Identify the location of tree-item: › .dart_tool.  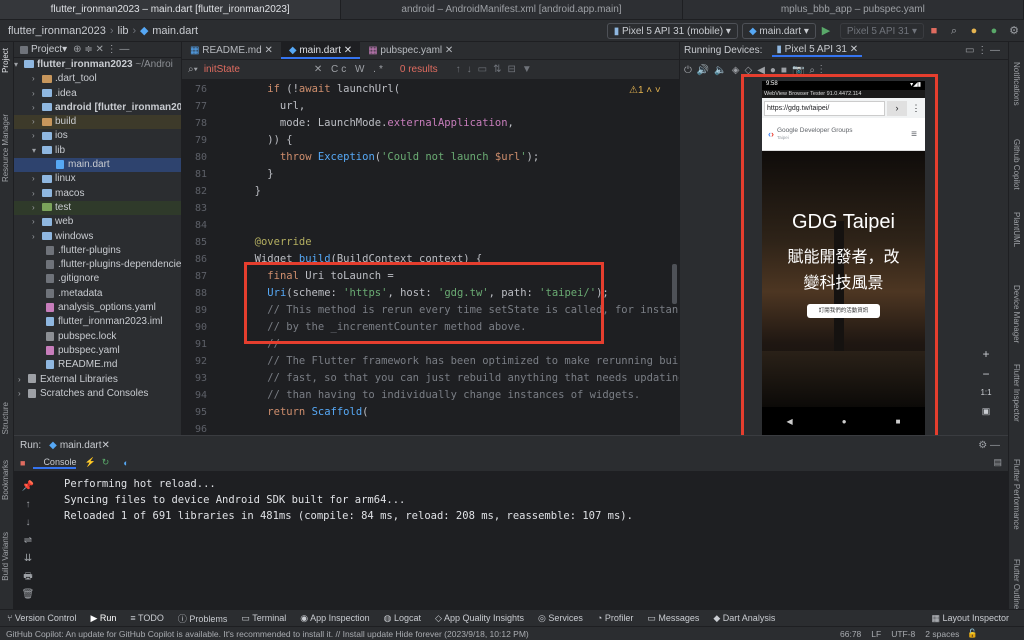
(97, 79).